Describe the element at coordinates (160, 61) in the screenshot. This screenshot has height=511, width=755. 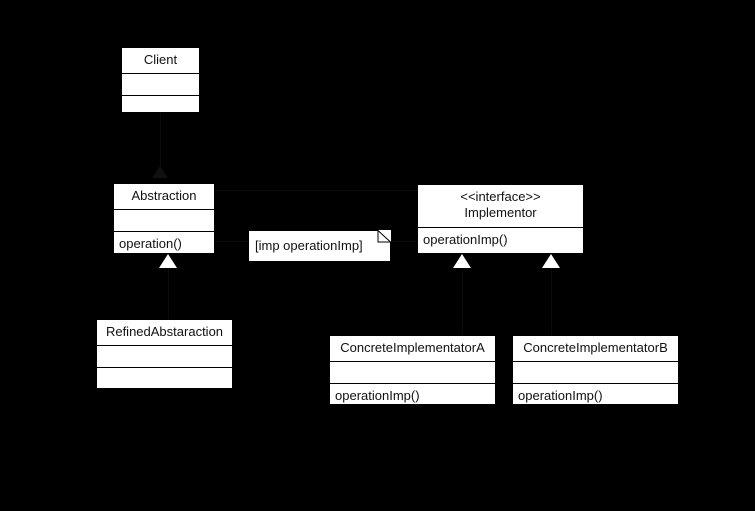
I see `class-name-client: Client` at that location.